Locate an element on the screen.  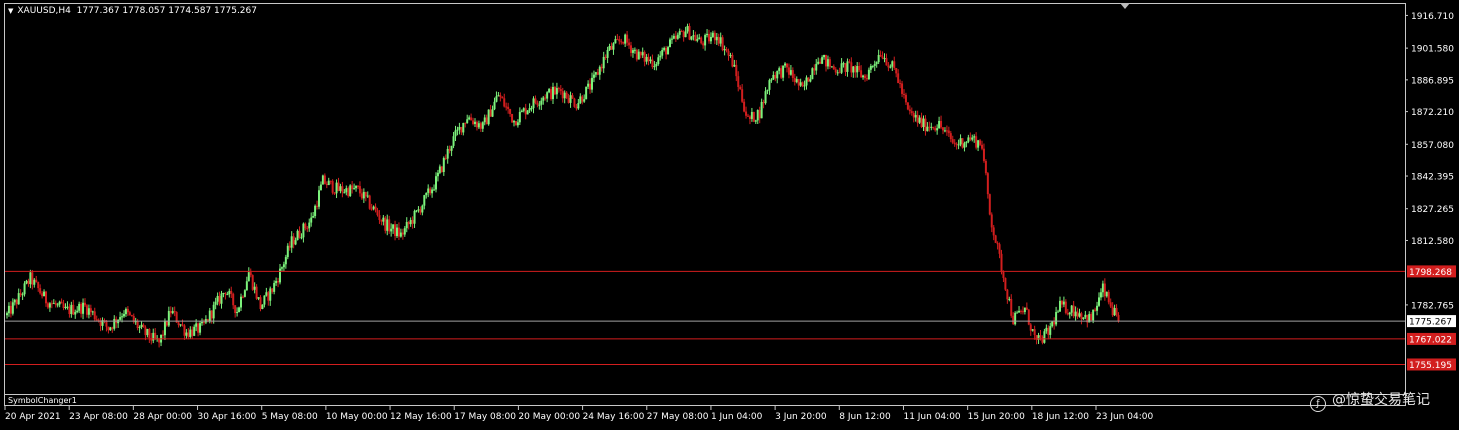
x-tick-label: 1 Jun 04:00 is located at coordinates (737, 417).